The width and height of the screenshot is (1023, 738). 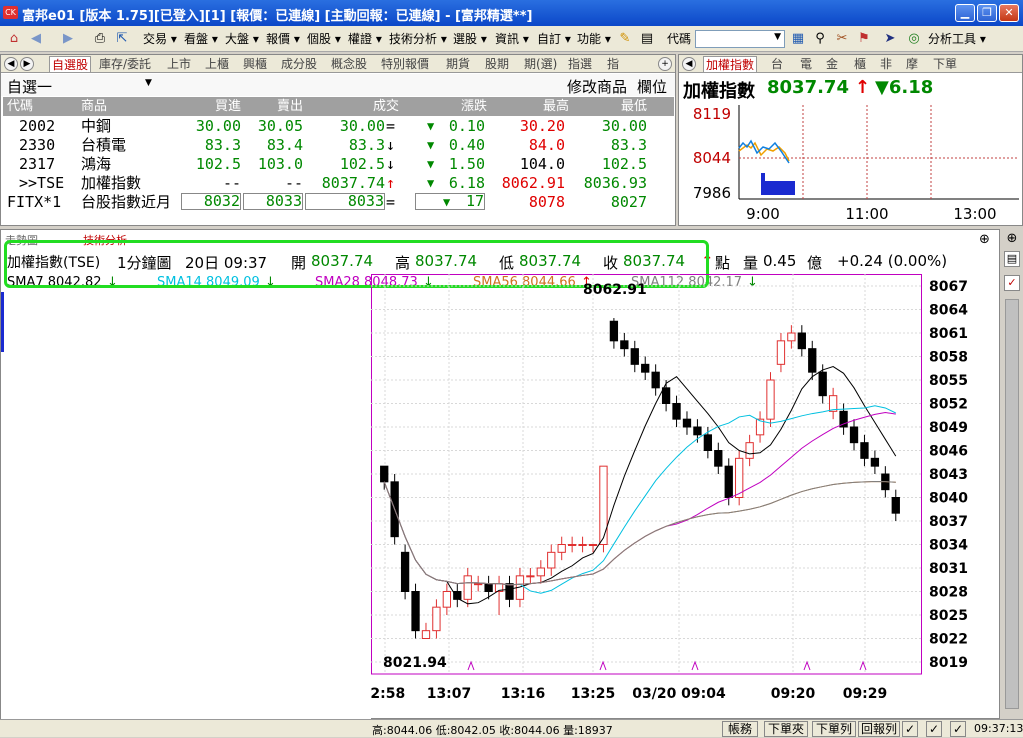 I want to click on tab-next-icon: ▶, so click(x=27, y=64).